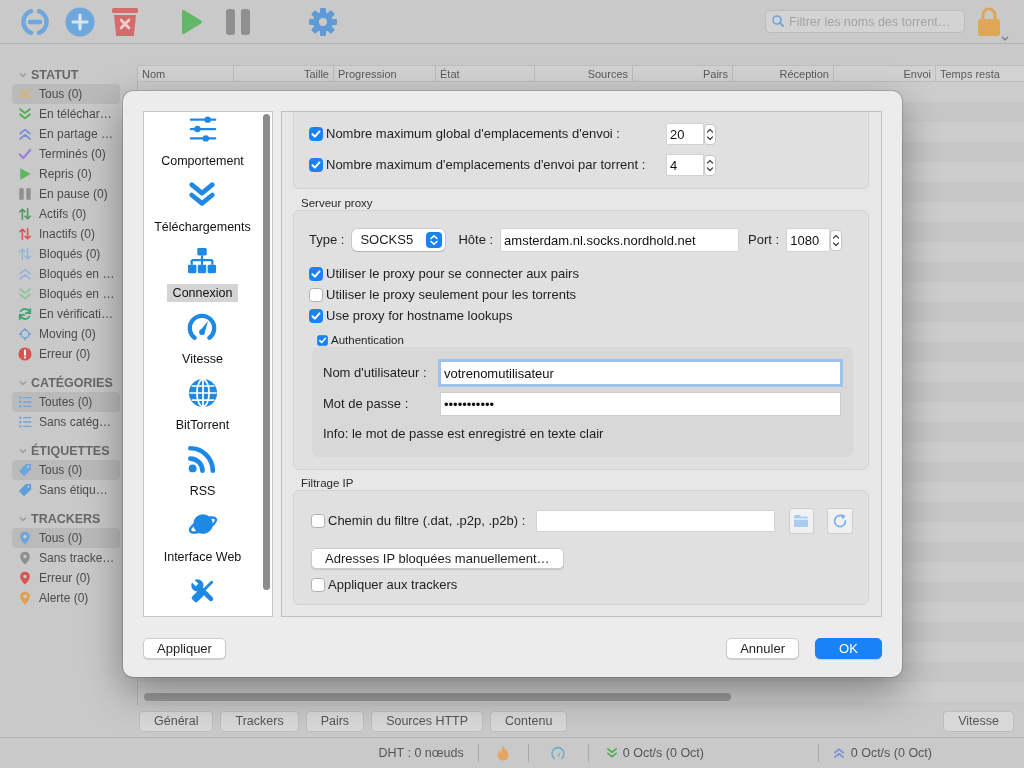 This screenshot has height=768, width=1024. I want to click on sidebar-item: Bloqués (0), so click(66, 254).